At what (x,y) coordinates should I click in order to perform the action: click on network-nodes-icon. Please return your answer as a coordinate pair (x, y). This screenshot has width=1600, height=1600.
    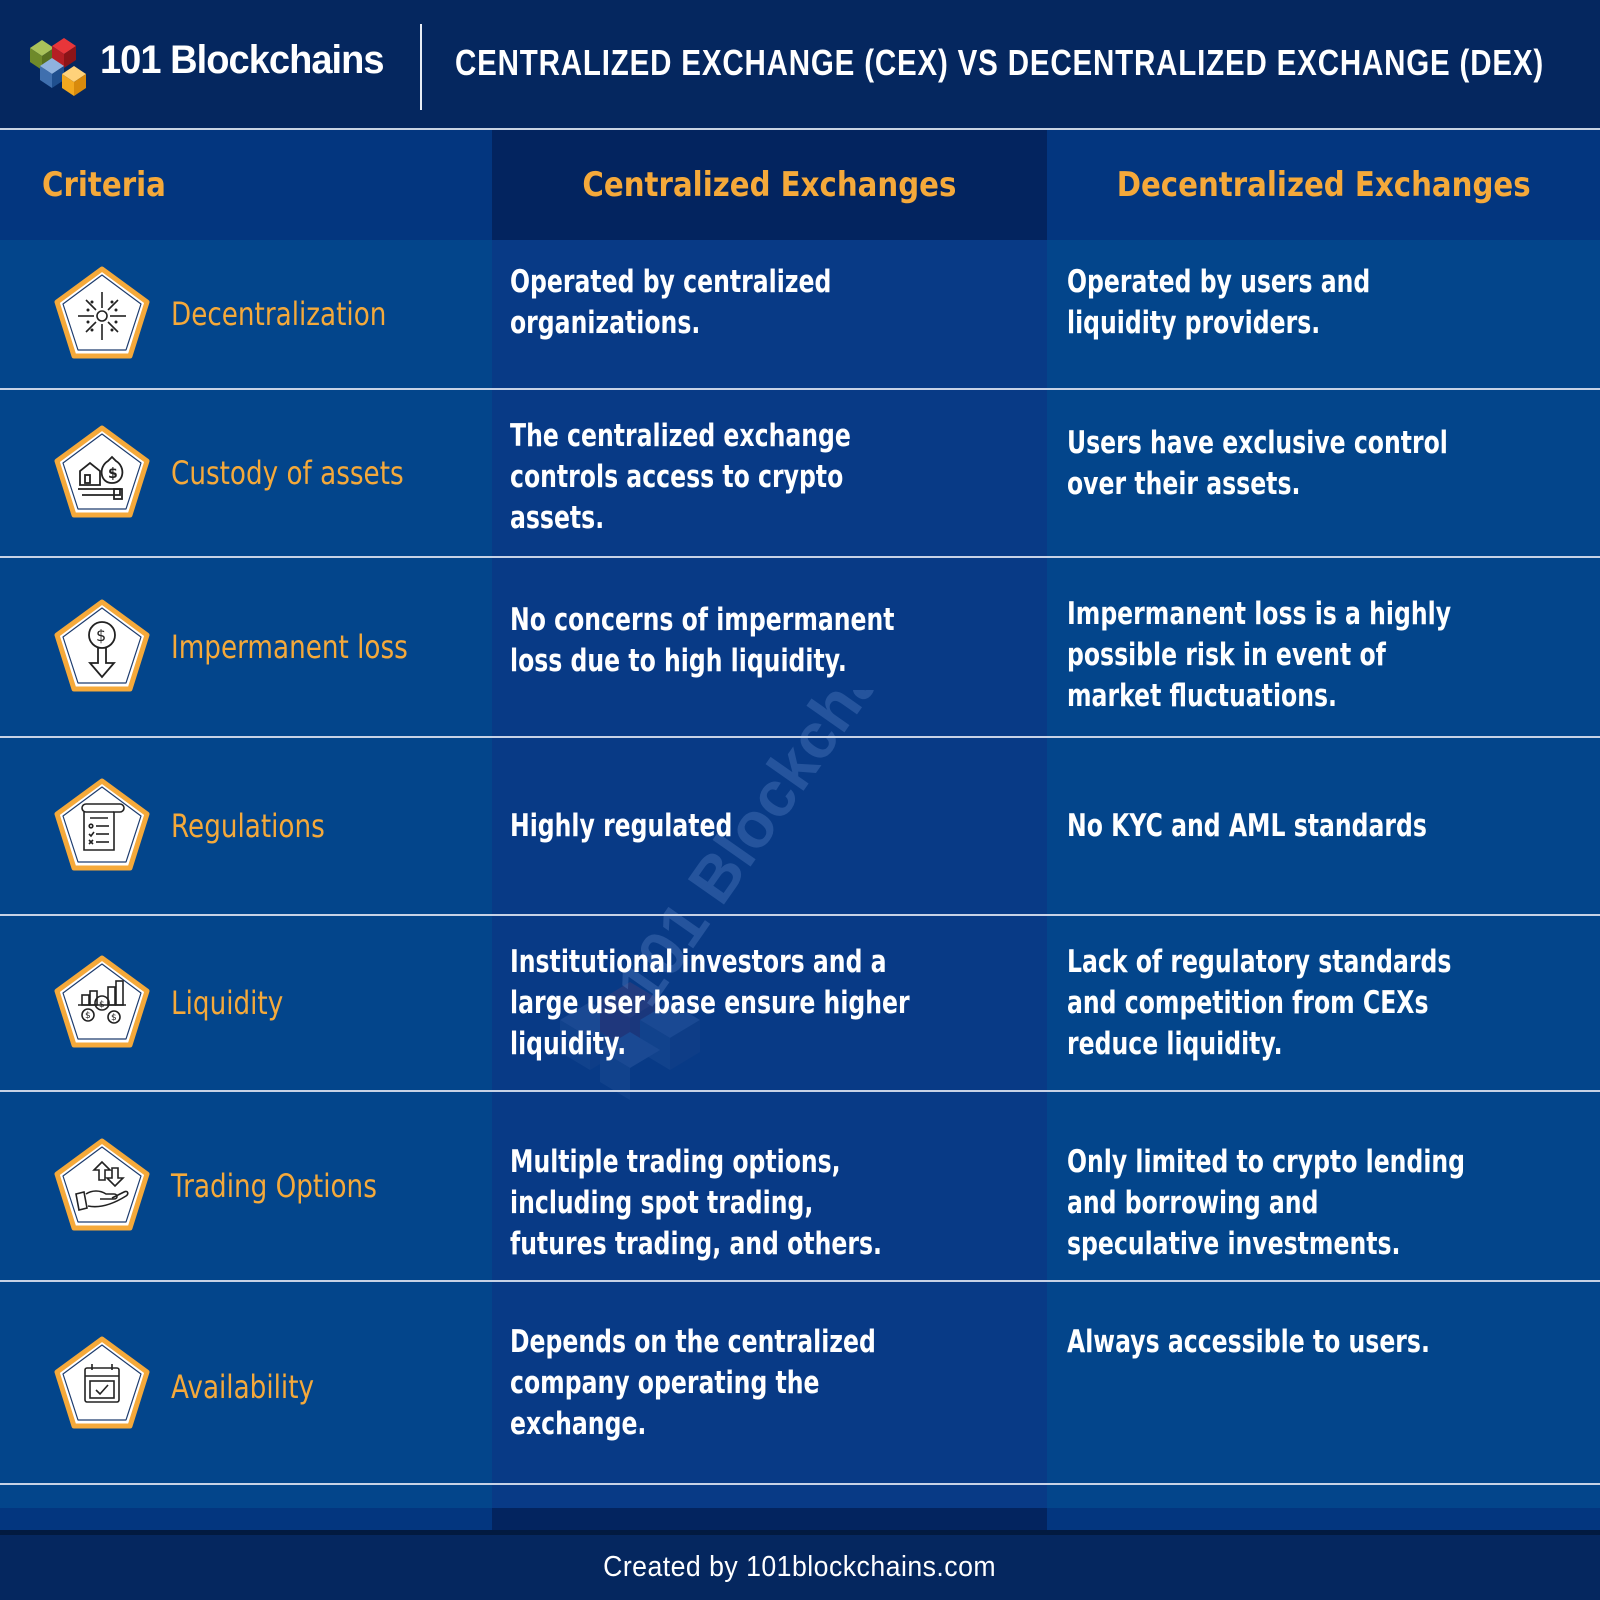
    Looking at the image, I should click on (102, 312).